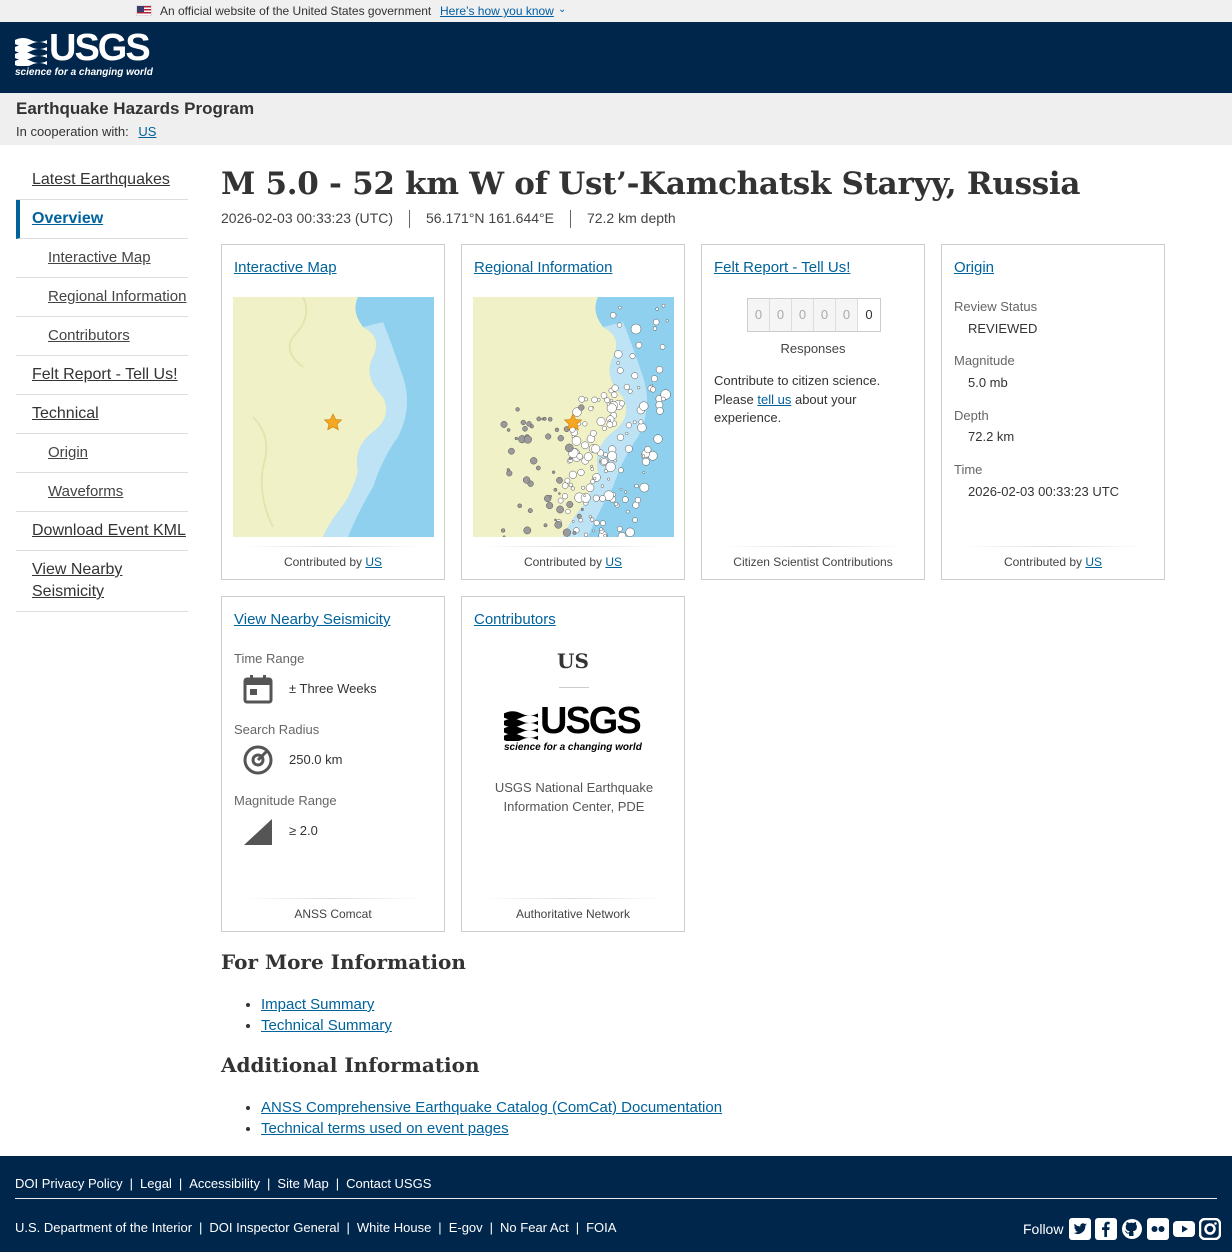 The image size is (1232, 1252). Describe the element at coordinates (1210, 1229) in the screenshot. I see `instagram-icon` at that location.